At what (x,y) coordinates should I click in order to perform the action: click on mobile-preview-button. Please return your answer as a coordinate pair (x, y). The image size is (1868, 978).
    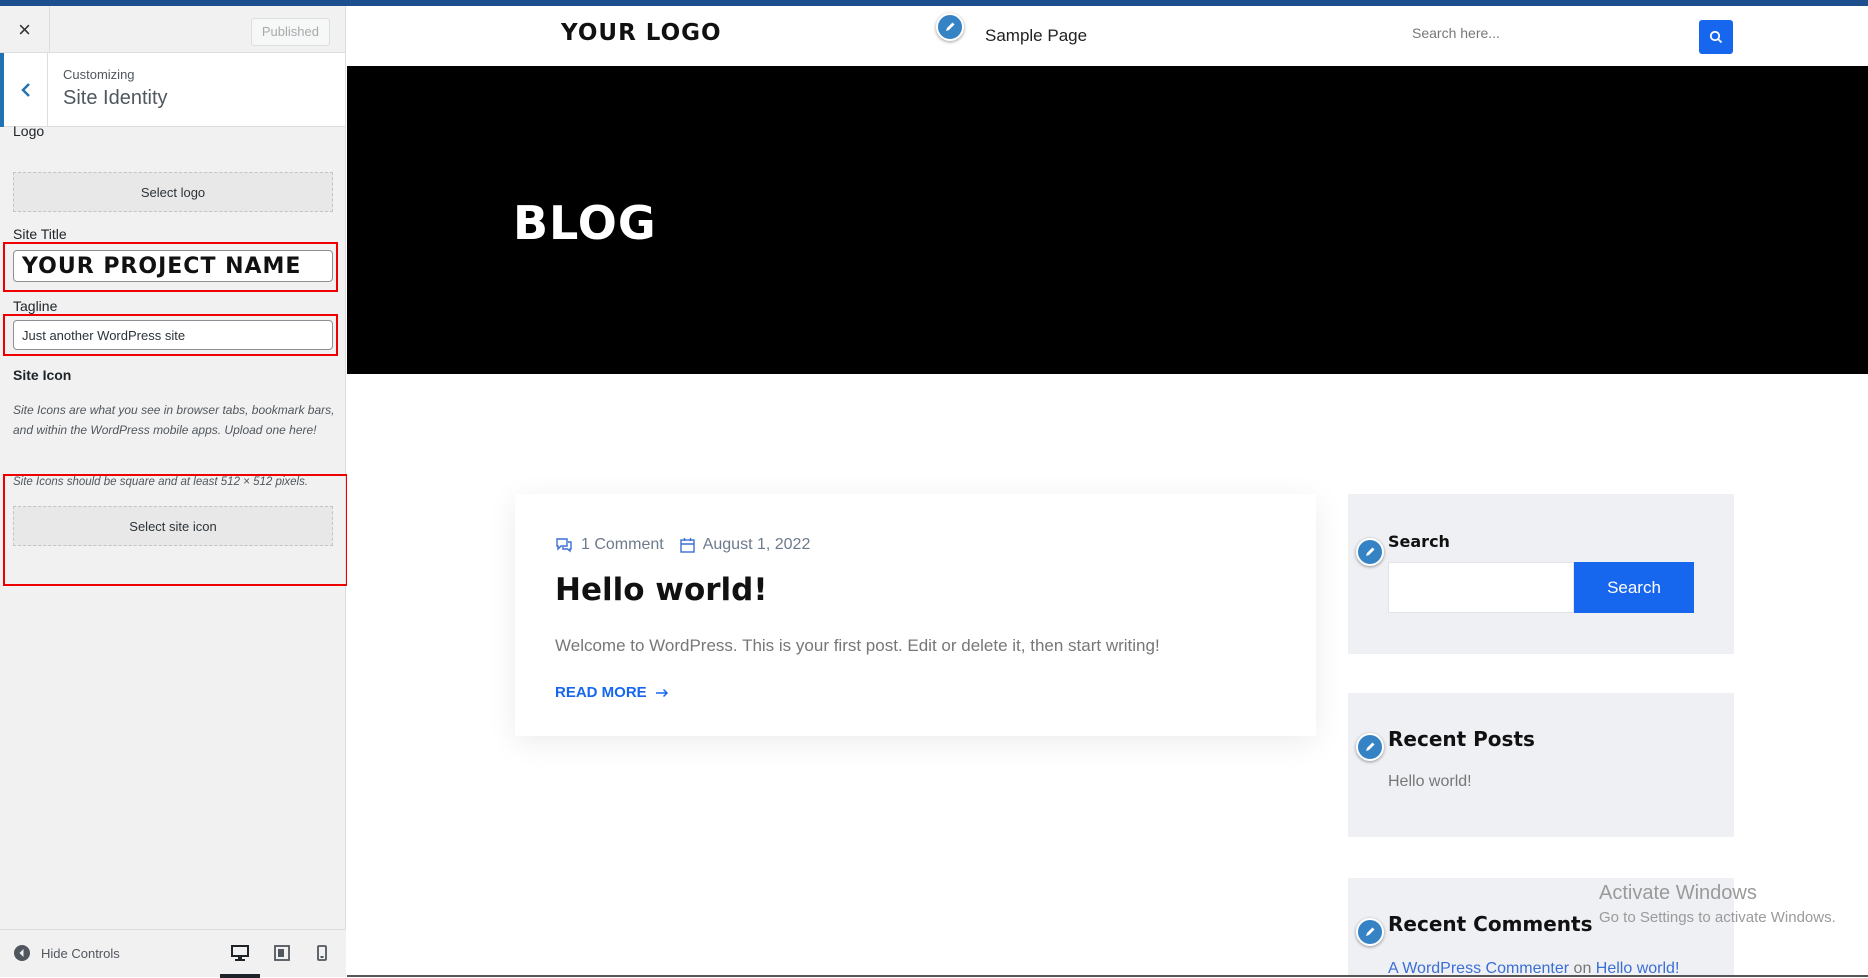
    Looking at the image, I should click on (322, 953).